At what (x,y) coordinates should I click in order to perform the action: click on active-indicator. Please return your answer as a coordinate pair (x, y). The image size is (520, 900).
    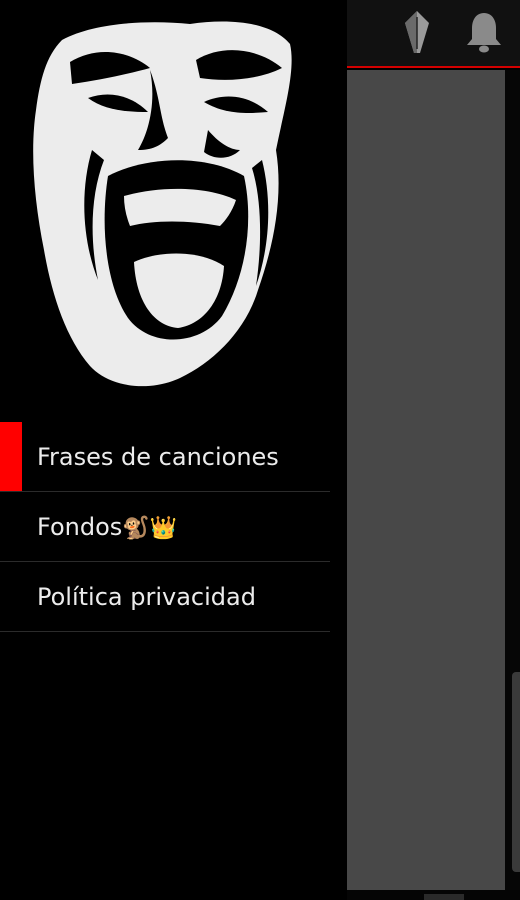
    Looking at the image, I should click on (11, 456).